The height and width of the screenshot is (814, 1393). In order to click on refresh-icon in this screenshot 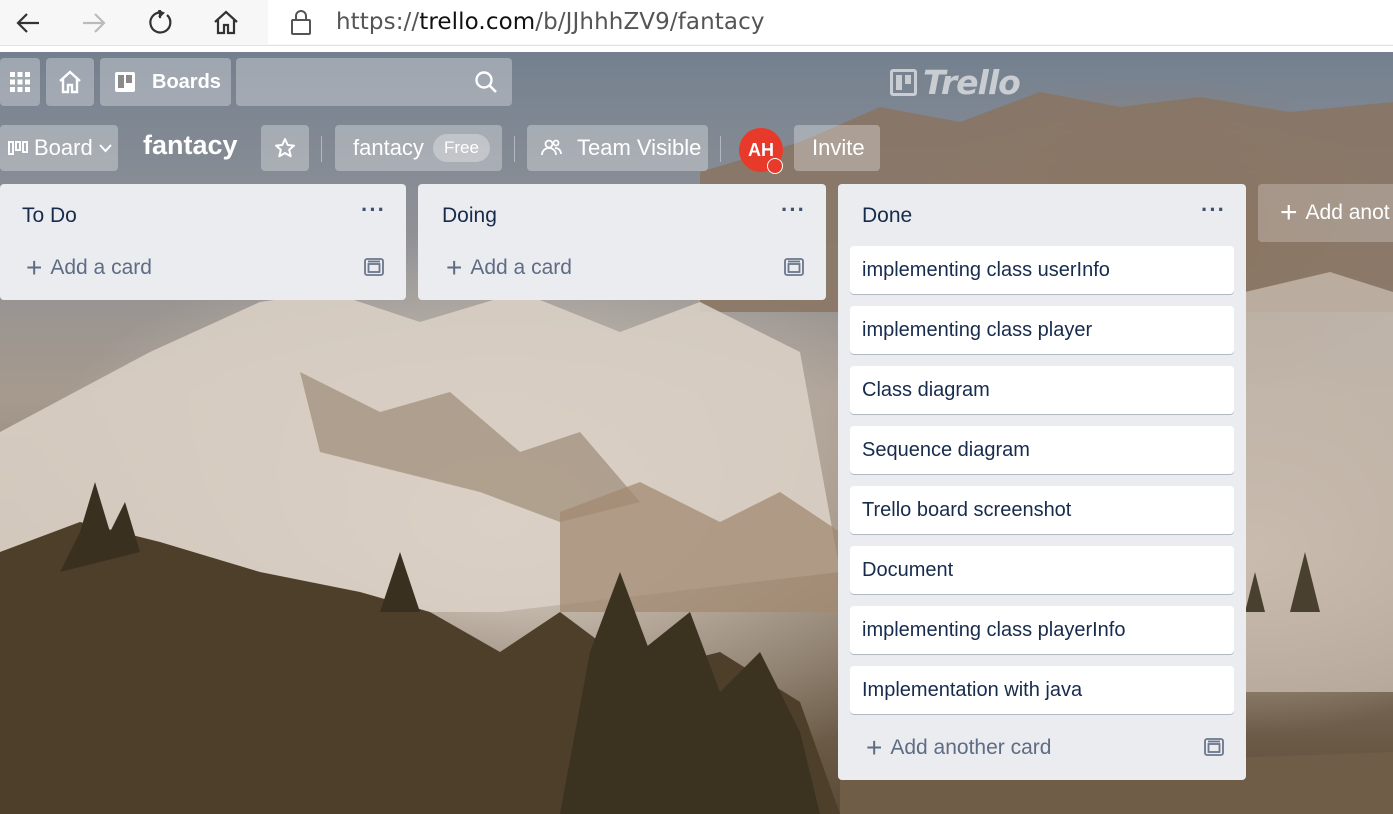, I will do `click(160, 21)`.